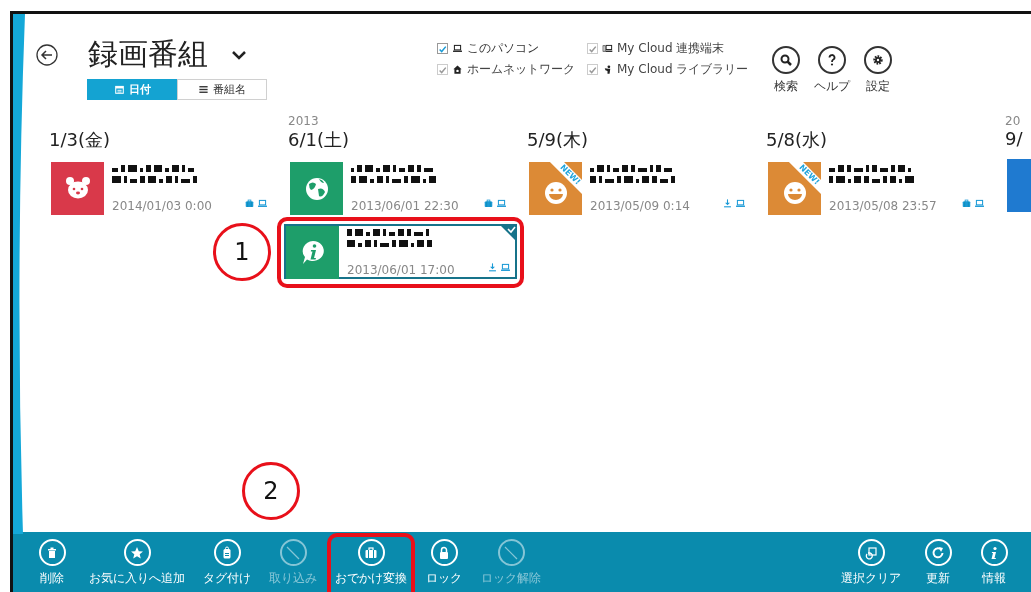 The height and width of the screenshot is (592, 1031). What do you see at coordinates (938, 552) in the screenshot?
I see `refresh-icon` at bounding box center [938, 552].